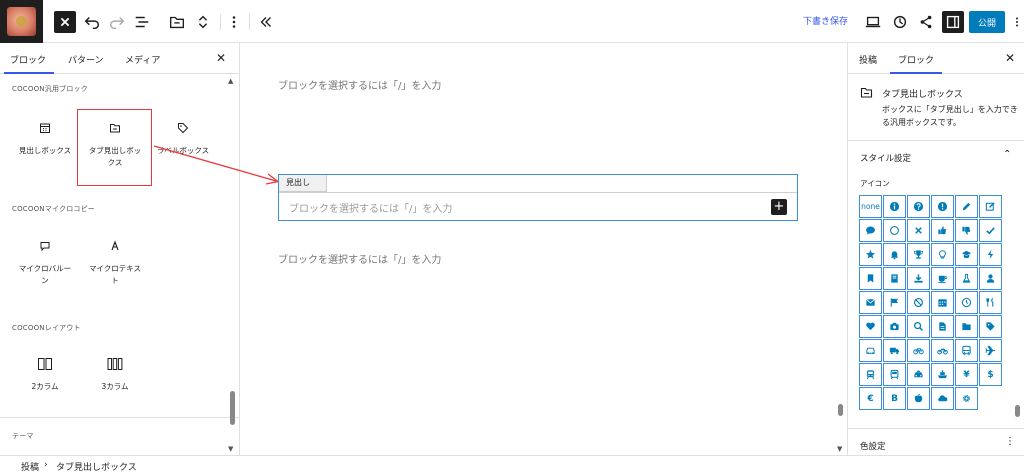 Image resolution: width=1024 pixels, height=475 pixels. What do you see at coordinates (942, 350) in the screenshot?
I see `icon-option-motorcycle` at bounding box center [942, 350].